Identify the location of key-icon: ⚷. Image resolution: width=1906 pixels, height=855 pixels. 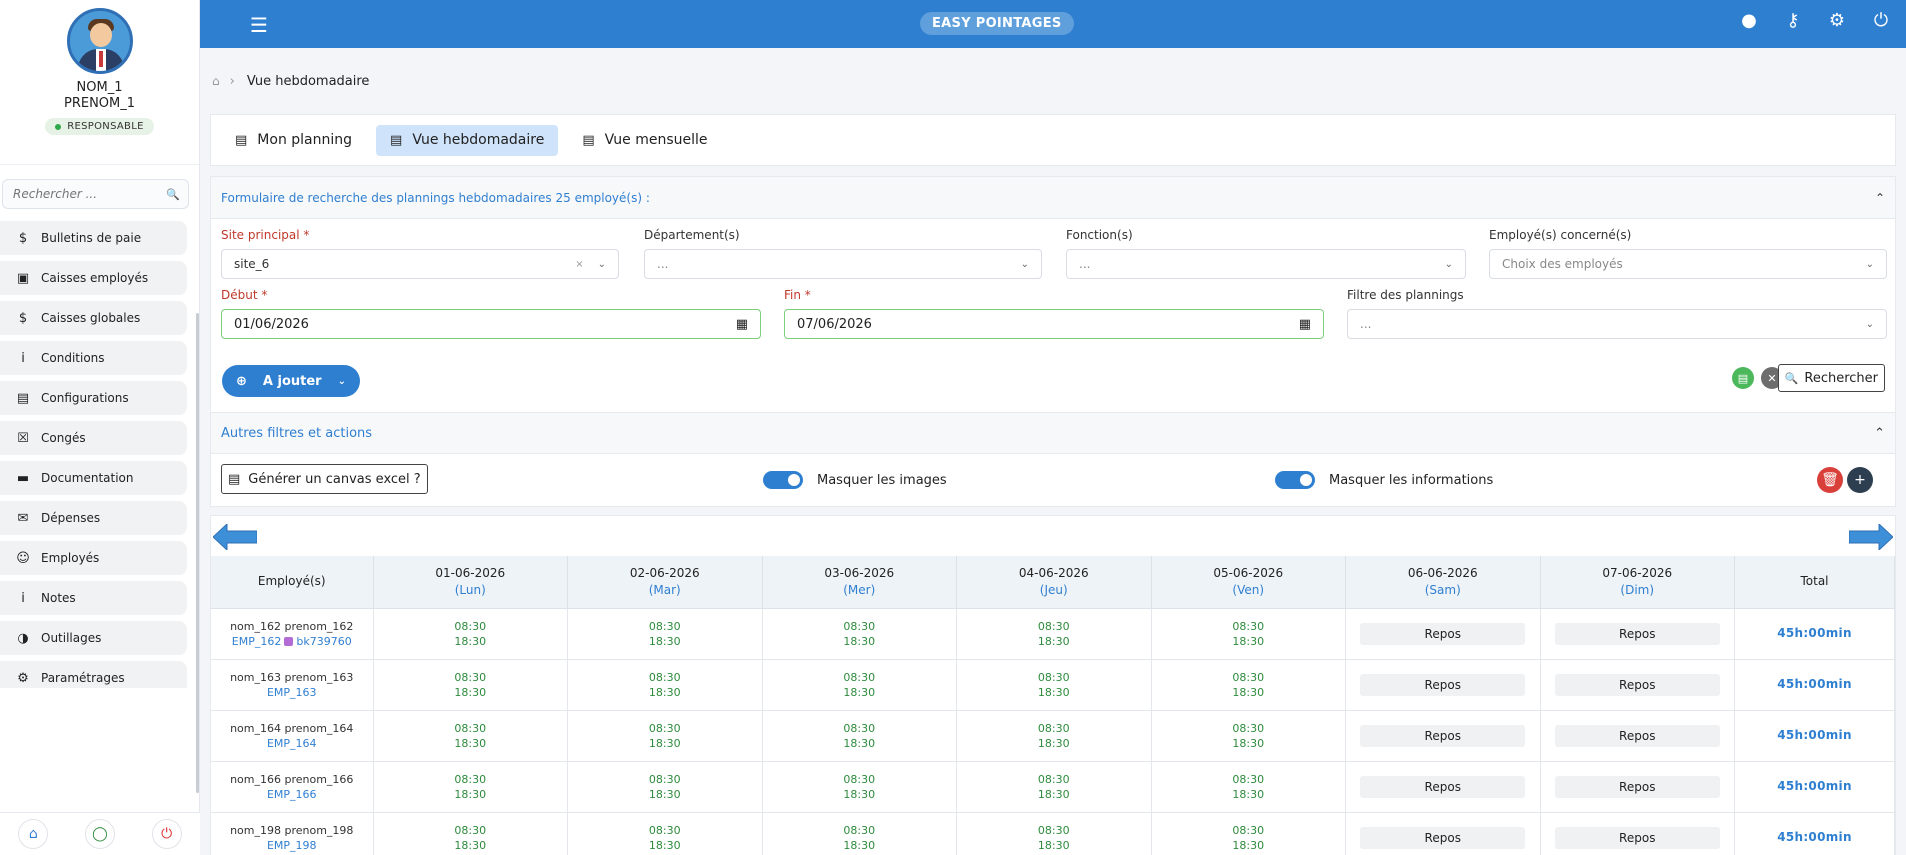
(1793, 20).